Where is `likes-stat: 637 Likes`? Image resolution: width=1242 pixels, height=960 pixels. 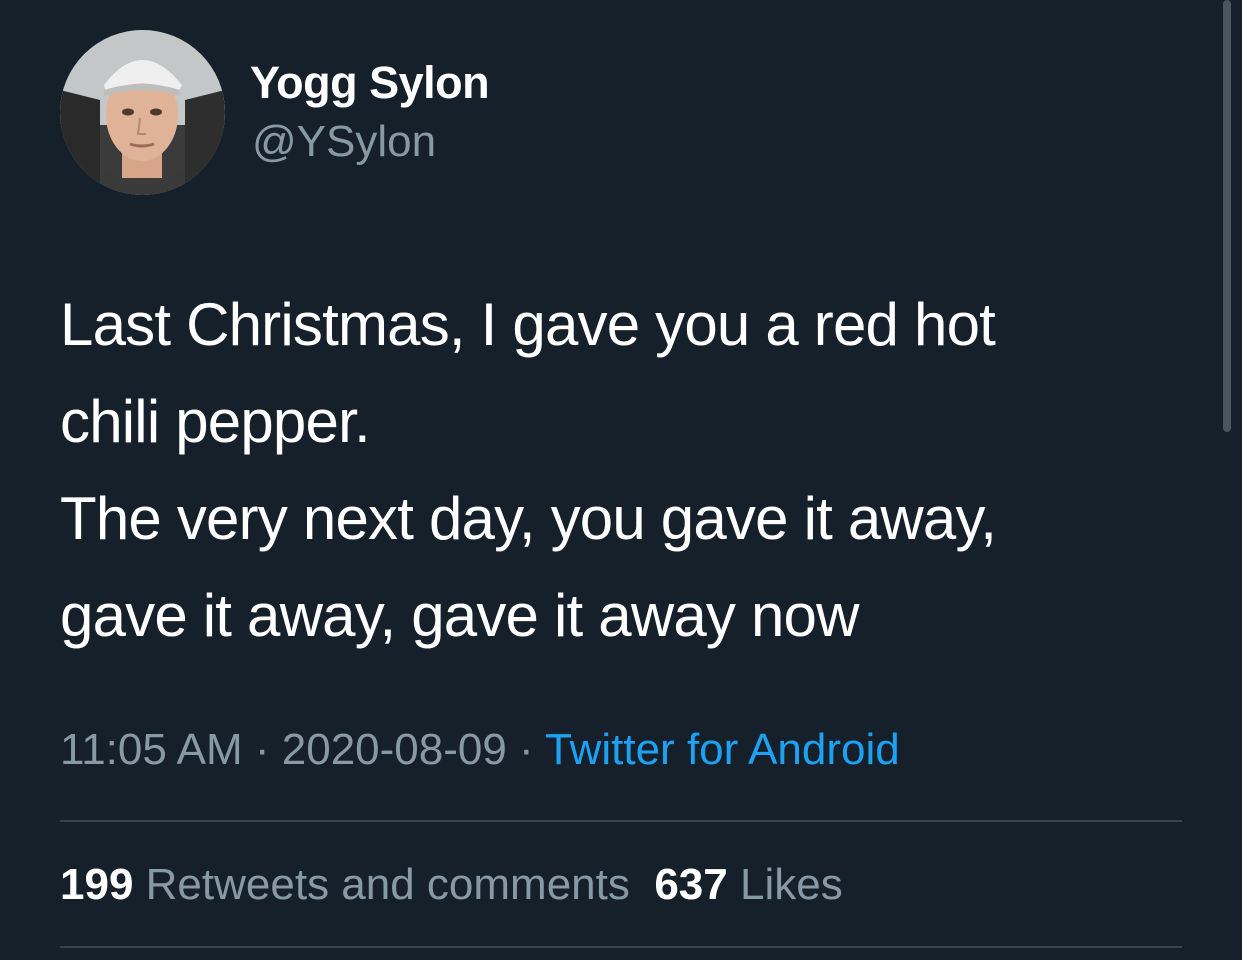
likes-stat: 637 Likes is located at coordinates (748, 884).